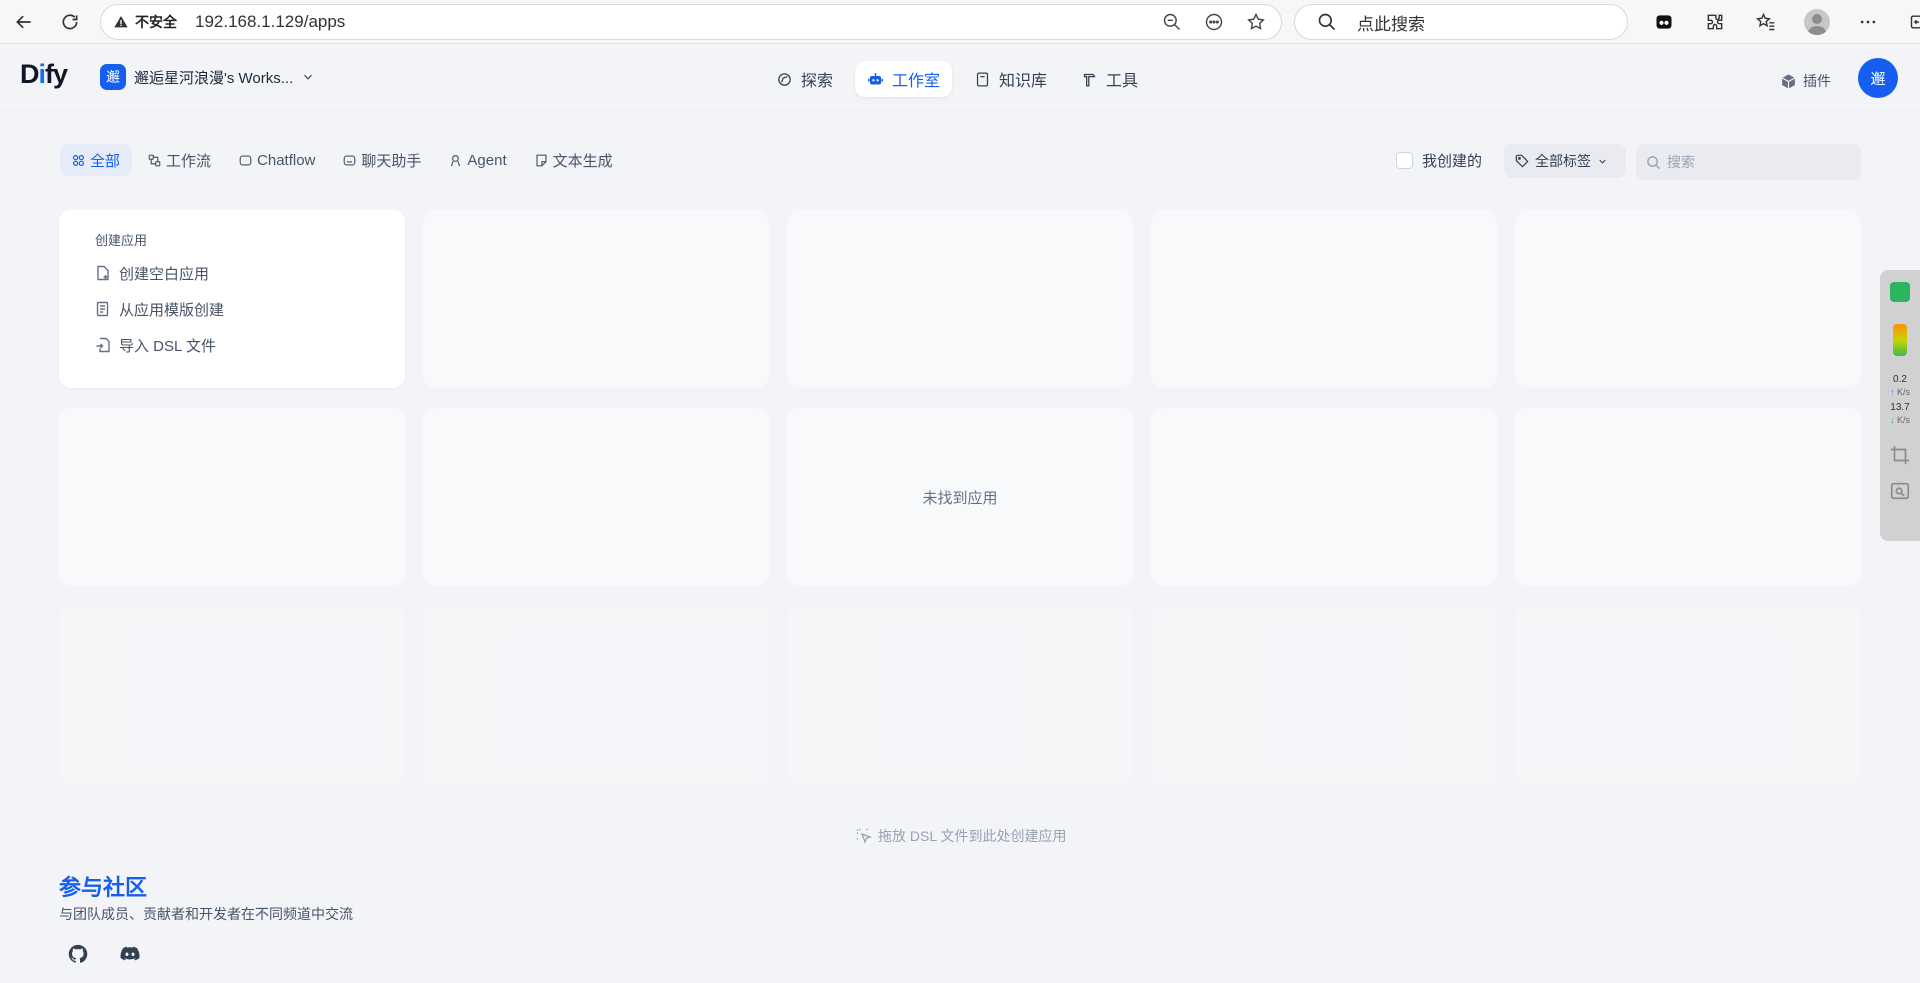 This screenshot has height=983, width=1920. What do you see at coordinates (154, 160) in the screenshot?
I see `workflow-icon` at bounding box center [154, 160].